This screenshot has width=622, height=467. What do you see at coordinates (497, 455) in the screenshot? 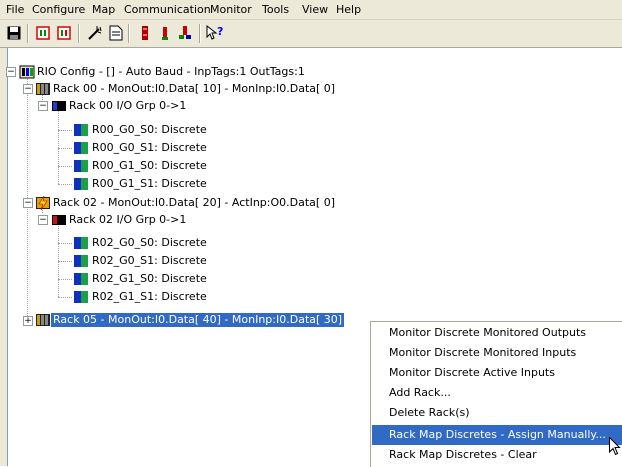
I see `menu-item-clear: Rack Map Discretes - Clear` at bounding box center [497, 455].